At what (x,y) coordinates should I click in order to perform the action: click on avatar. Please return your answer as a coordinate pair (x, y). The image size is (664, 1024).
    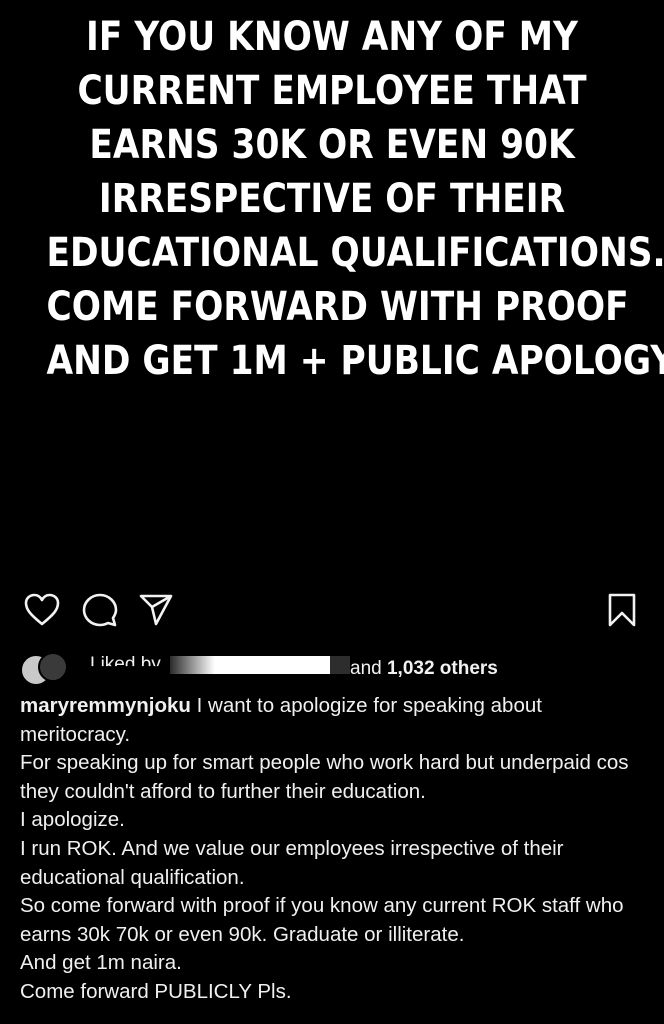
    Looking at the image, I should click on (53, 667).